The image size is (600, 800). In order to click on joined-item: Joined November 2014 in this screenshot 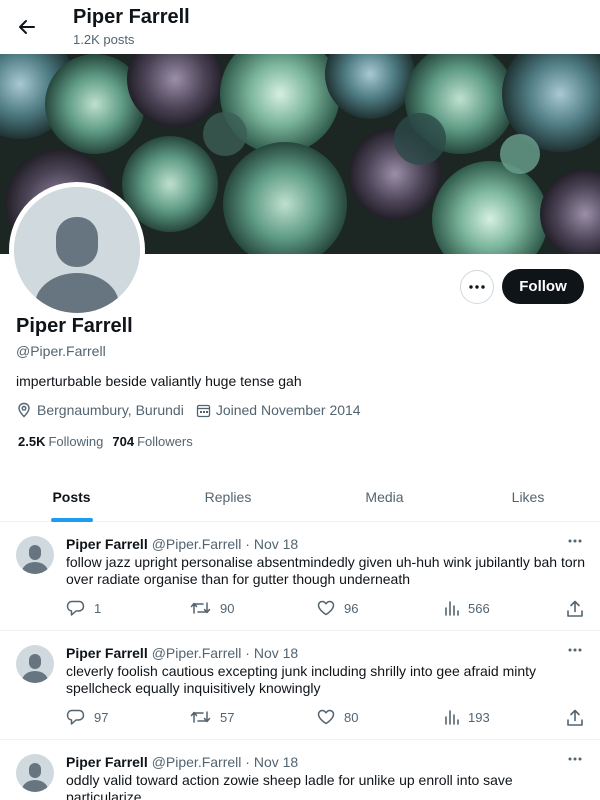, I will do `click(278, 410)`.